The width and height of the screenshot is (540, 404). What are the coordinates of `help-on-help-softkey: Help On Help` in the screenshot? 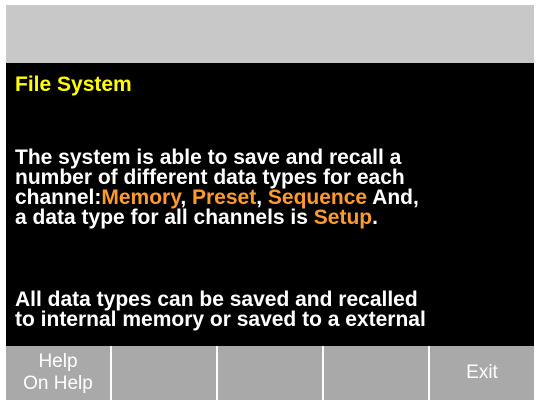 It's located at (58, 373).